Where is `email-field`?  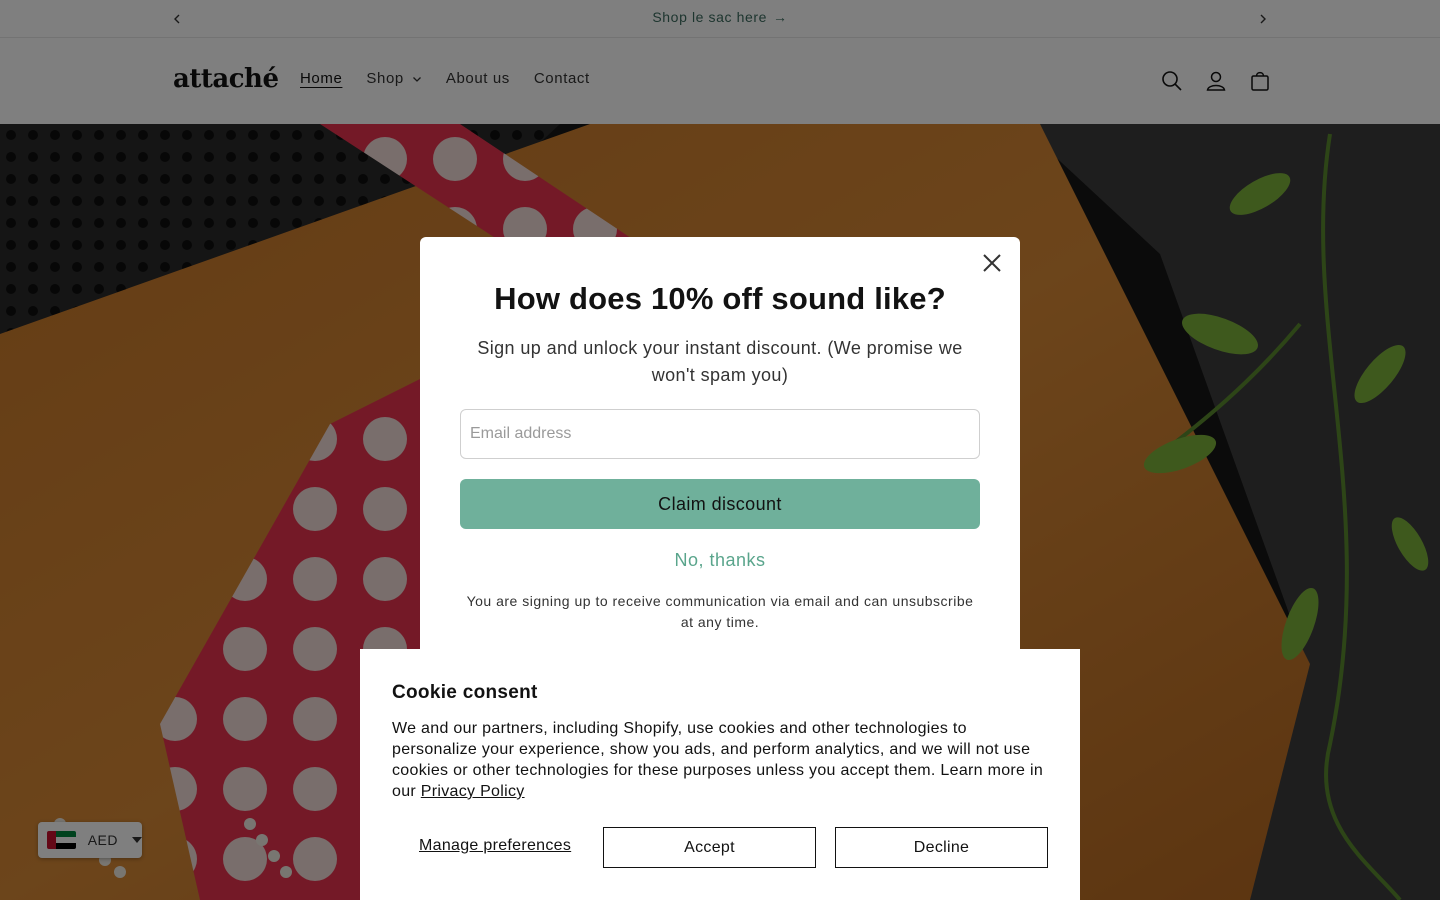 email-field is located at coordinates (720, 434).